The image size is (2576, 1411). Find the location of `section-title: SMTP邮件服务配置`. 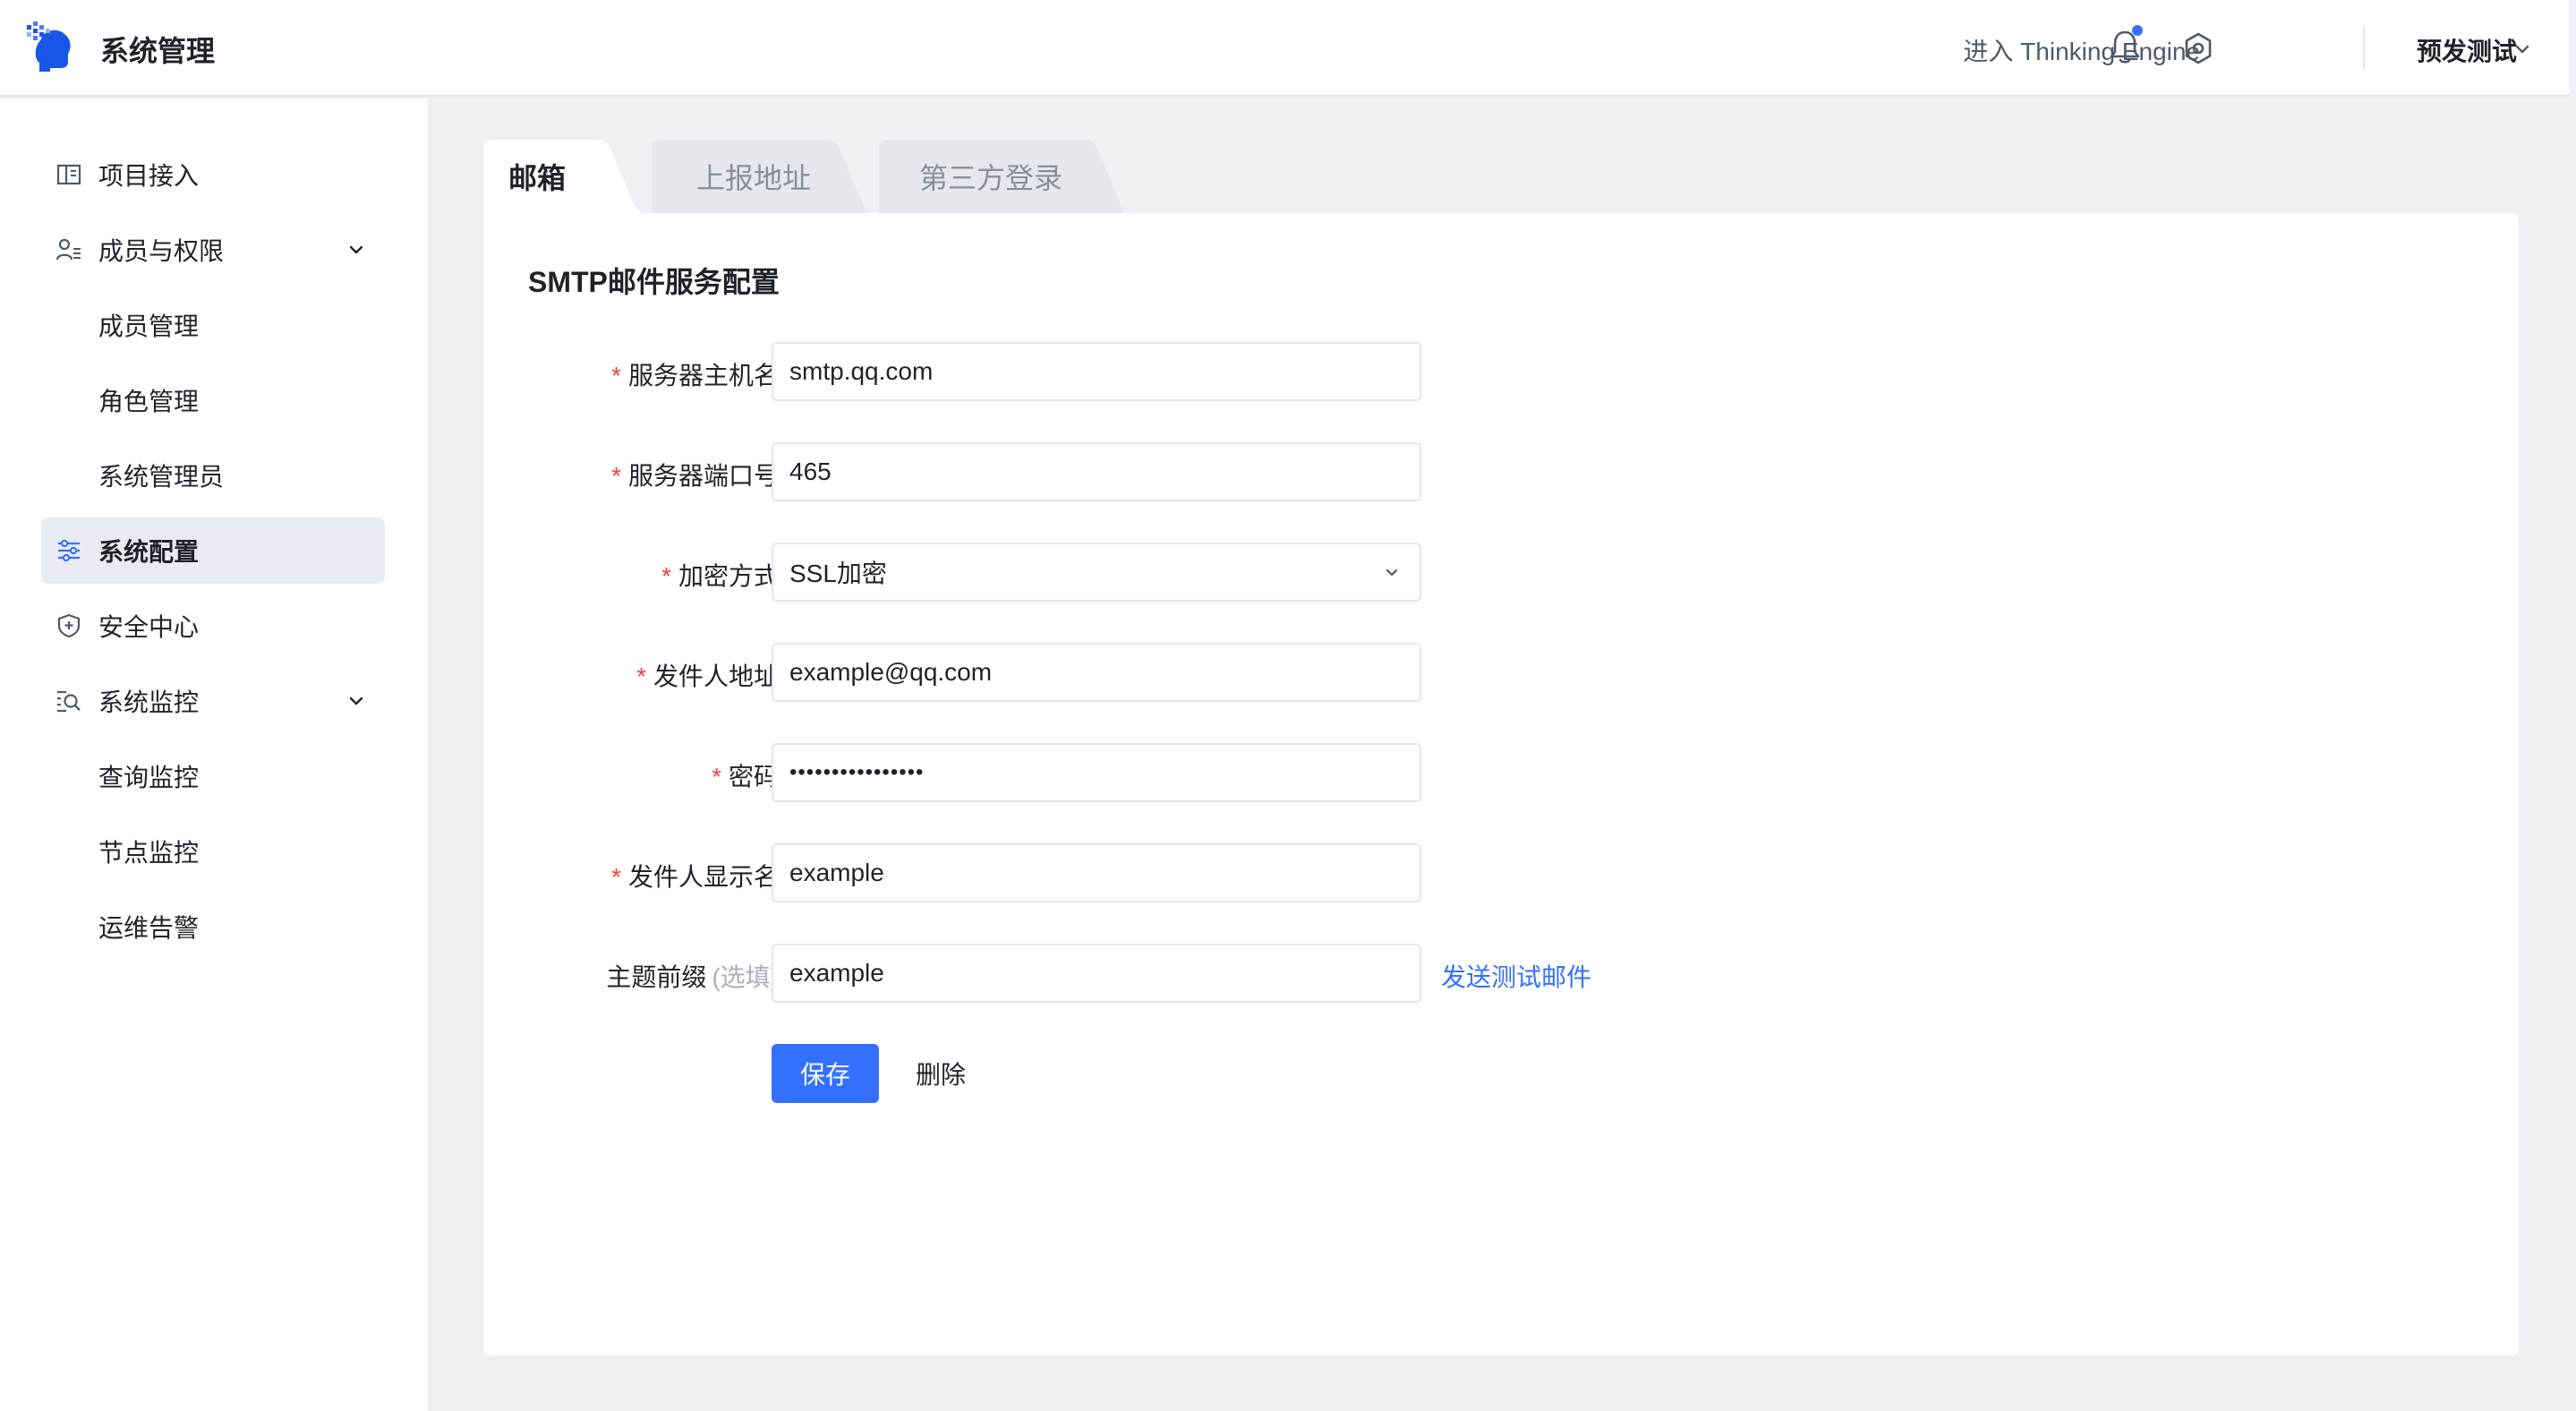

section-title: SMTP邮件服务配置 is located at coordinates (654, 282).